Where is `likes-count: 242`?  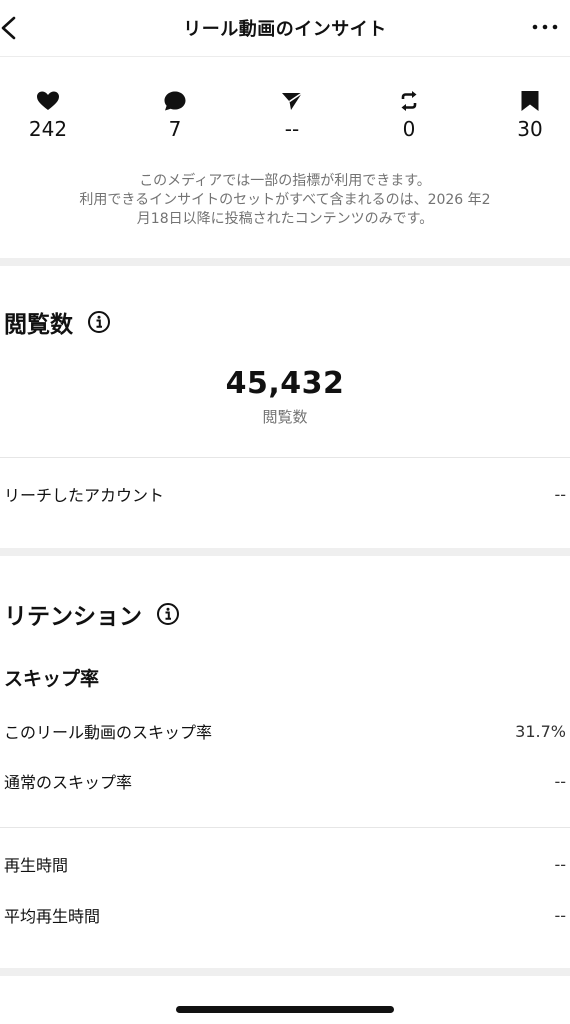
likes-count: 242 is located at coordinates (48, 129).